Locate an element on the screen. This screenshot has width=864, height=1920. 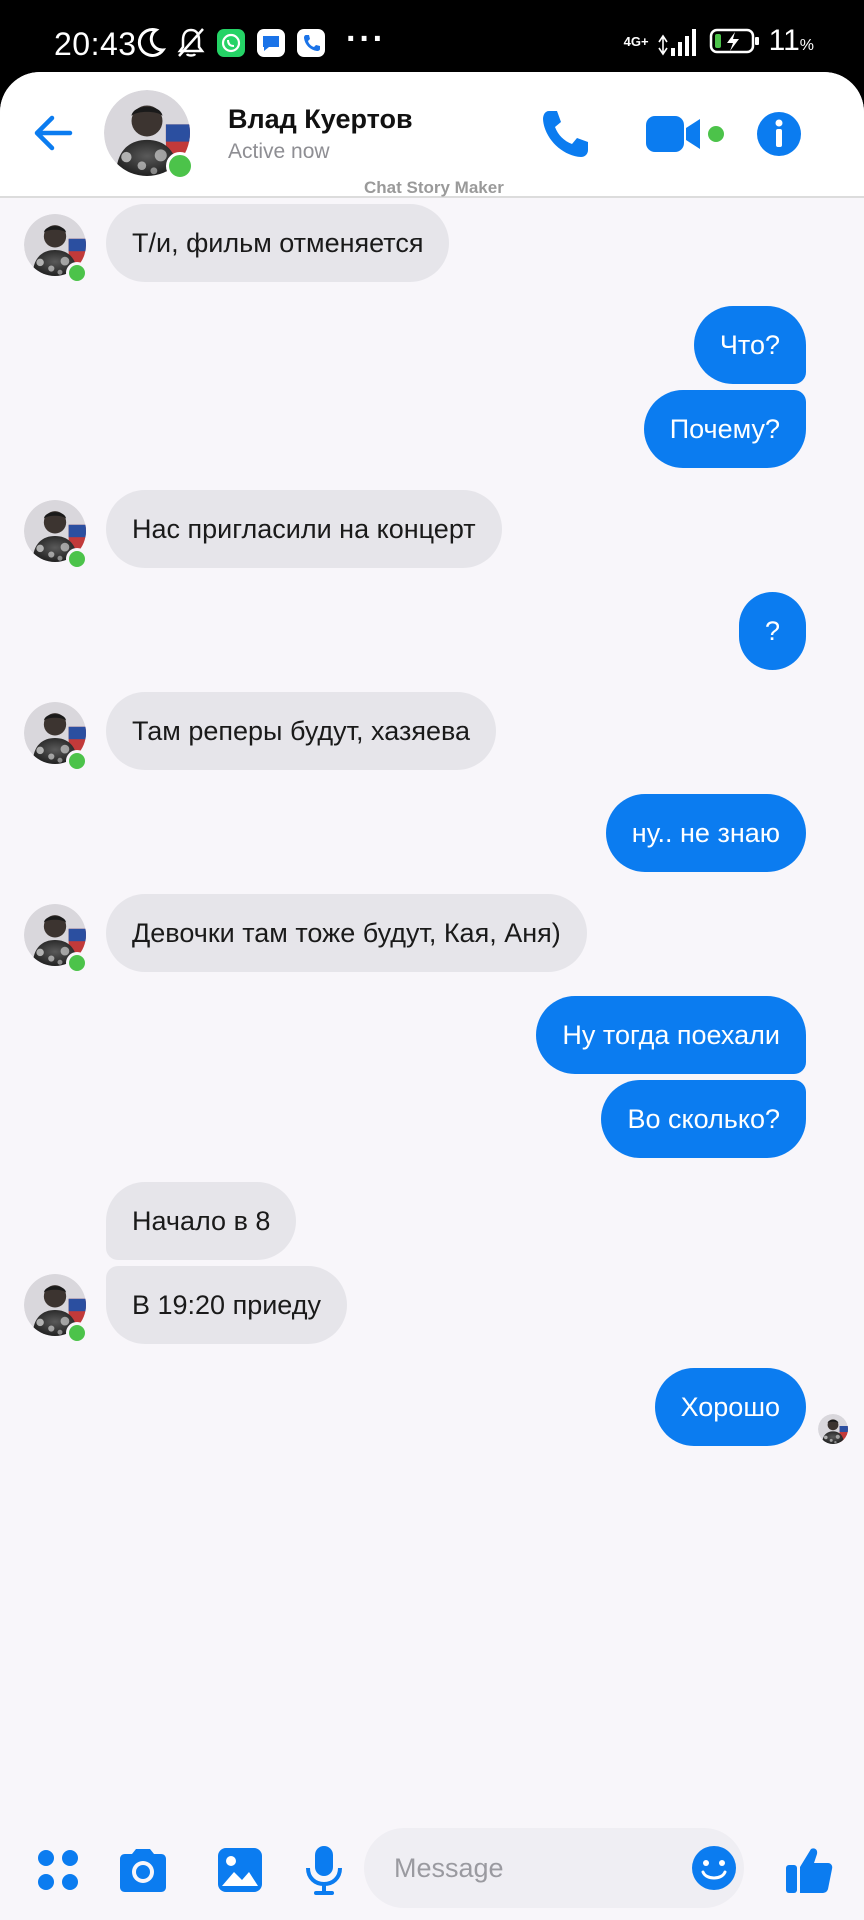
message-bubble-incoming: Девочки там тоже будут, Кая, Аня) is located at coordinates (346, 933).